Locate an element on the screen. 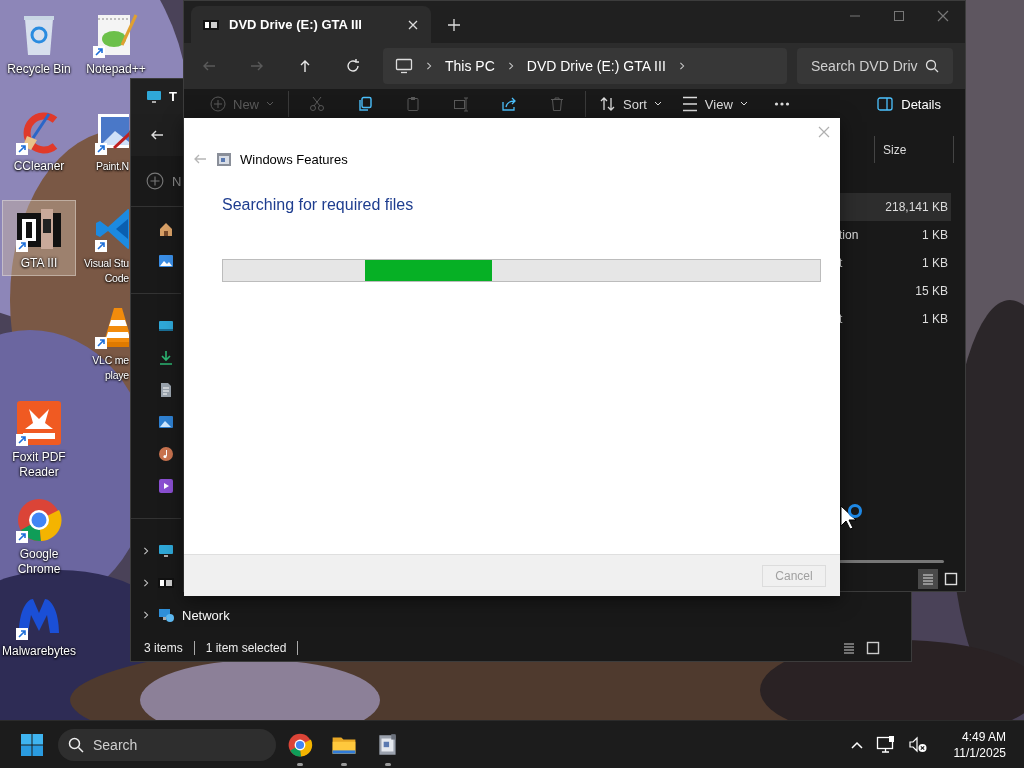 This screenshot has width=1024, height=768. window-tab: DVD Drive (E:) GTA III is located at coordinates (311, 24).